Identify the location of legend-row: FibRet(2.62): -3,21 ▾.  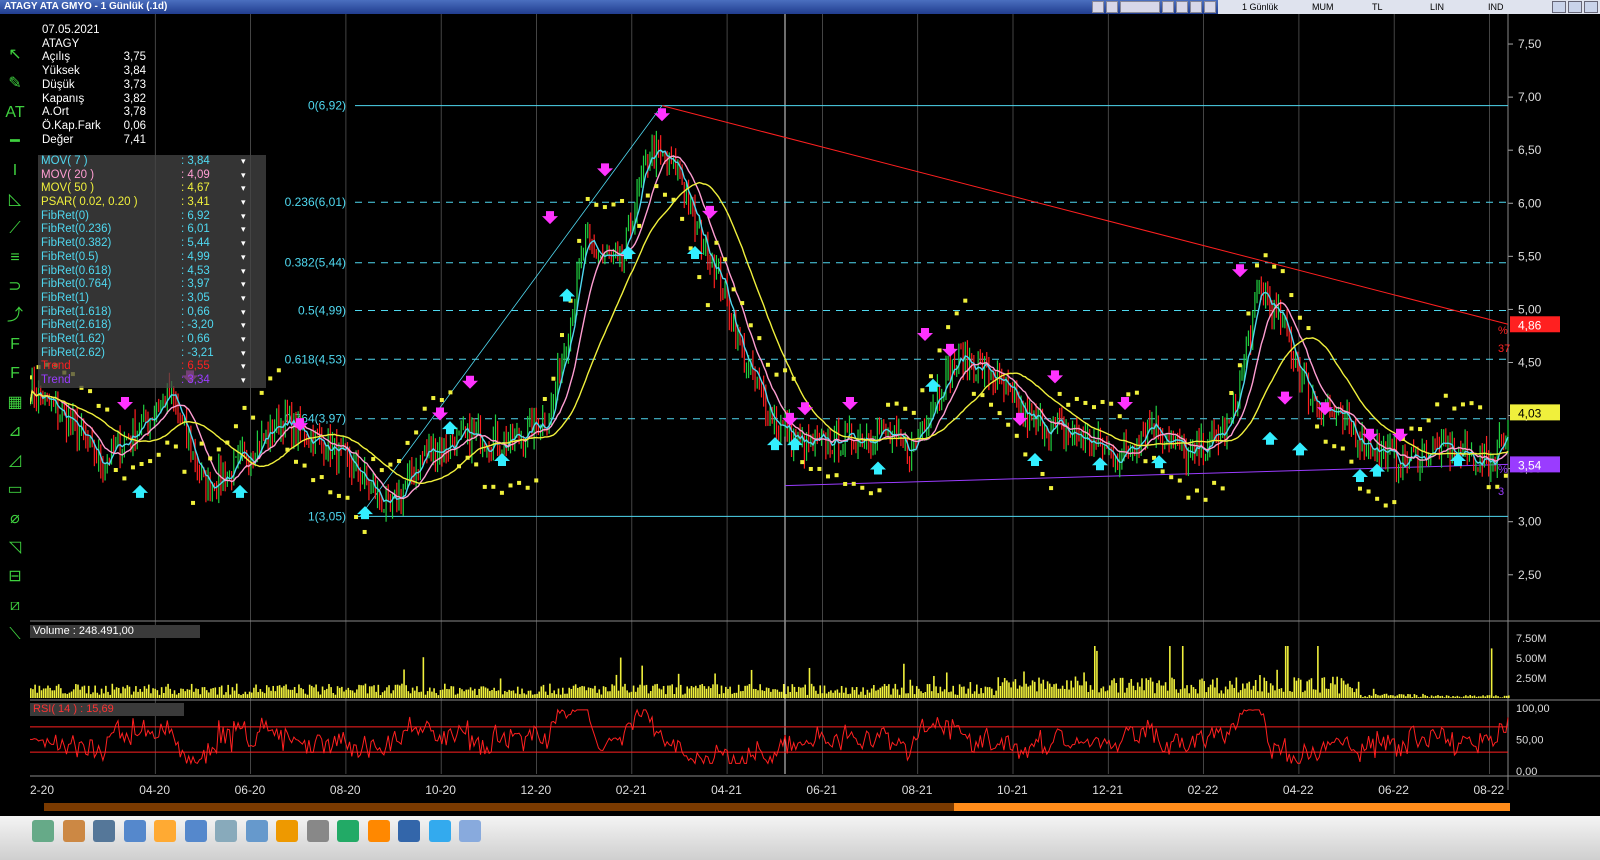
(152, 354).